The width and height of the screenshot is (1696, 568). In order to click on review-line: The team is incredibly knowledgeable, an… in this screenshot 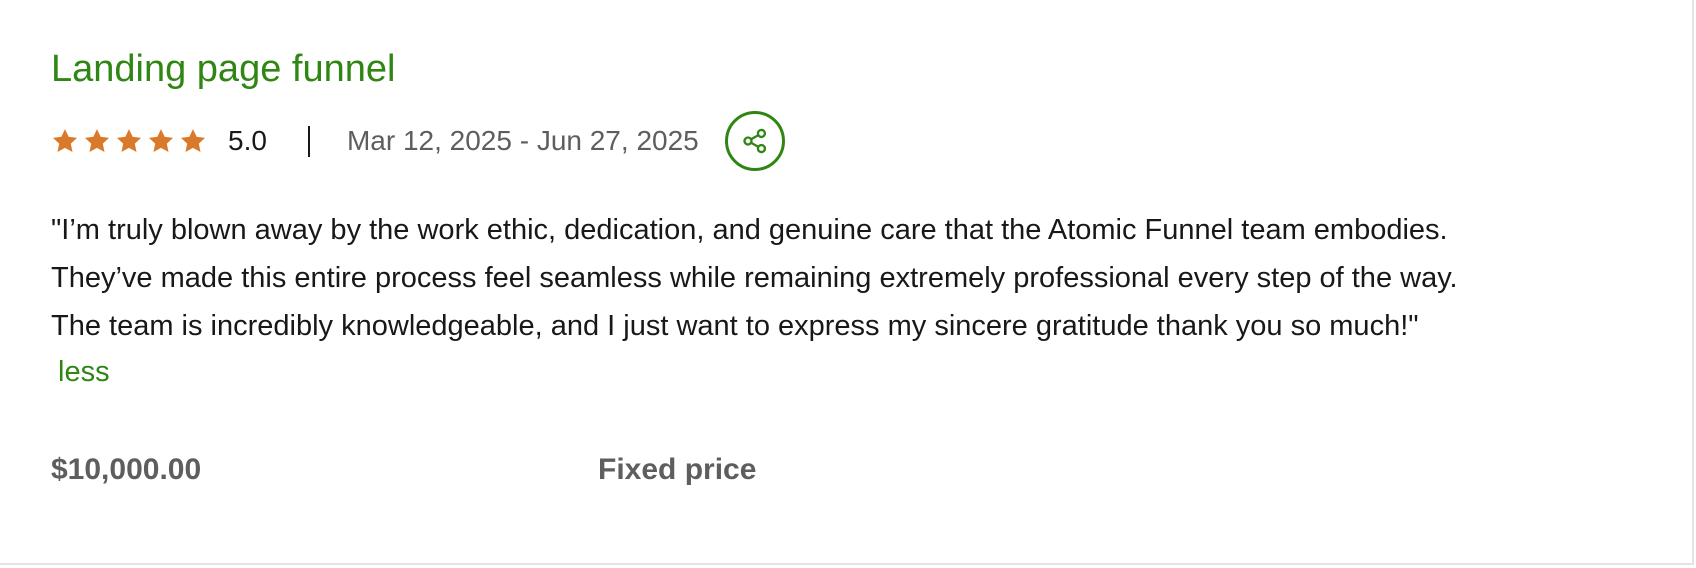, I will do `click(735, 326)`.